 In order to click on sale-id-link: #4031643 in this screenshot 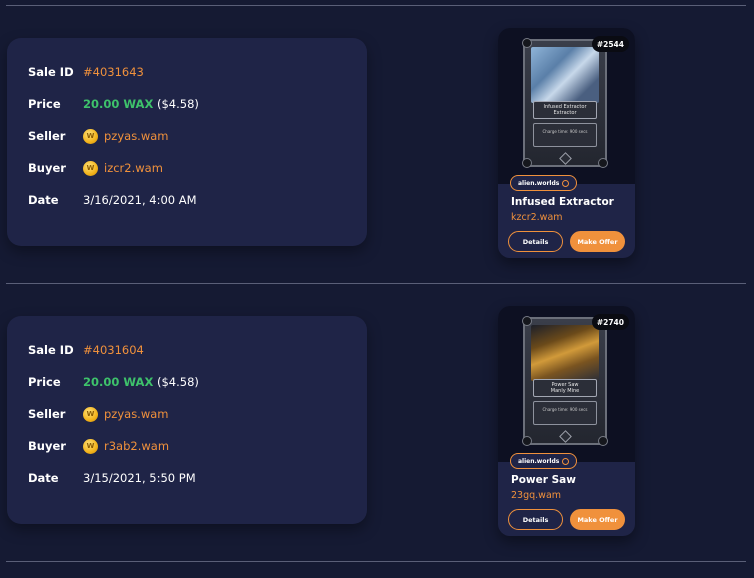, I will do `click(113, 72)`.